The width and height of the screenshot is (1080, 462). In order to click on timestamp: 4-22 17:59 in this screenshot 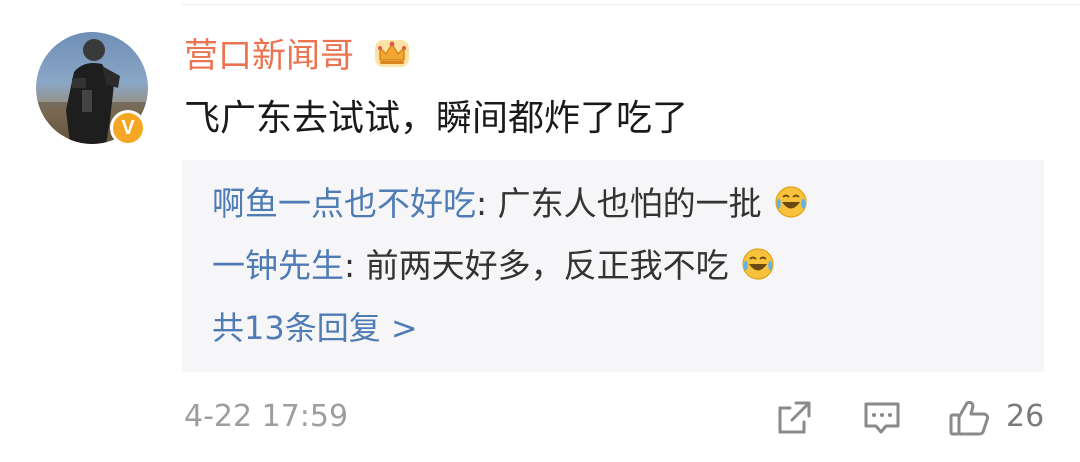, I will do `click(266, 416)`.